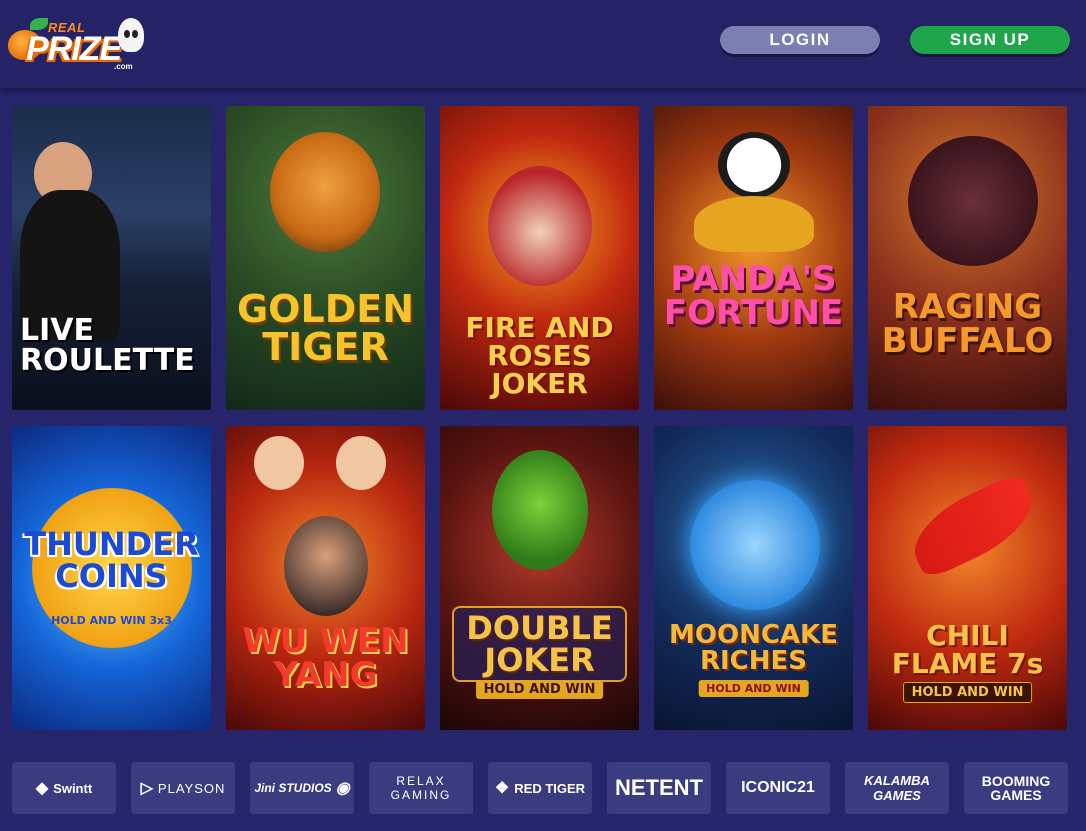  Describe the element at coordinates (325, 192) in the screenshot. I see `tiger-figure` at that location.